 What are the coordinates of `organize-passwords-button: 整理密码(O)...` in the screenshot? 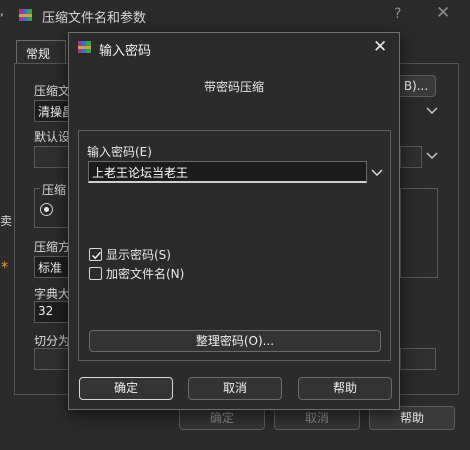 It's located at (235, 341).